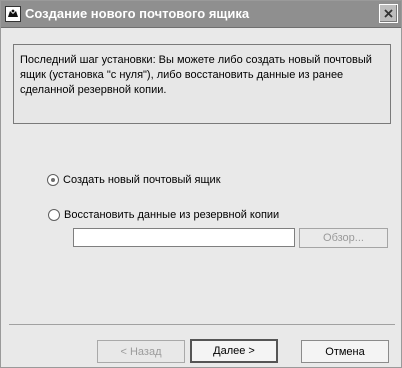 This screenshot has width=402, height=368. I want to click on close-button, so click(388, 13).